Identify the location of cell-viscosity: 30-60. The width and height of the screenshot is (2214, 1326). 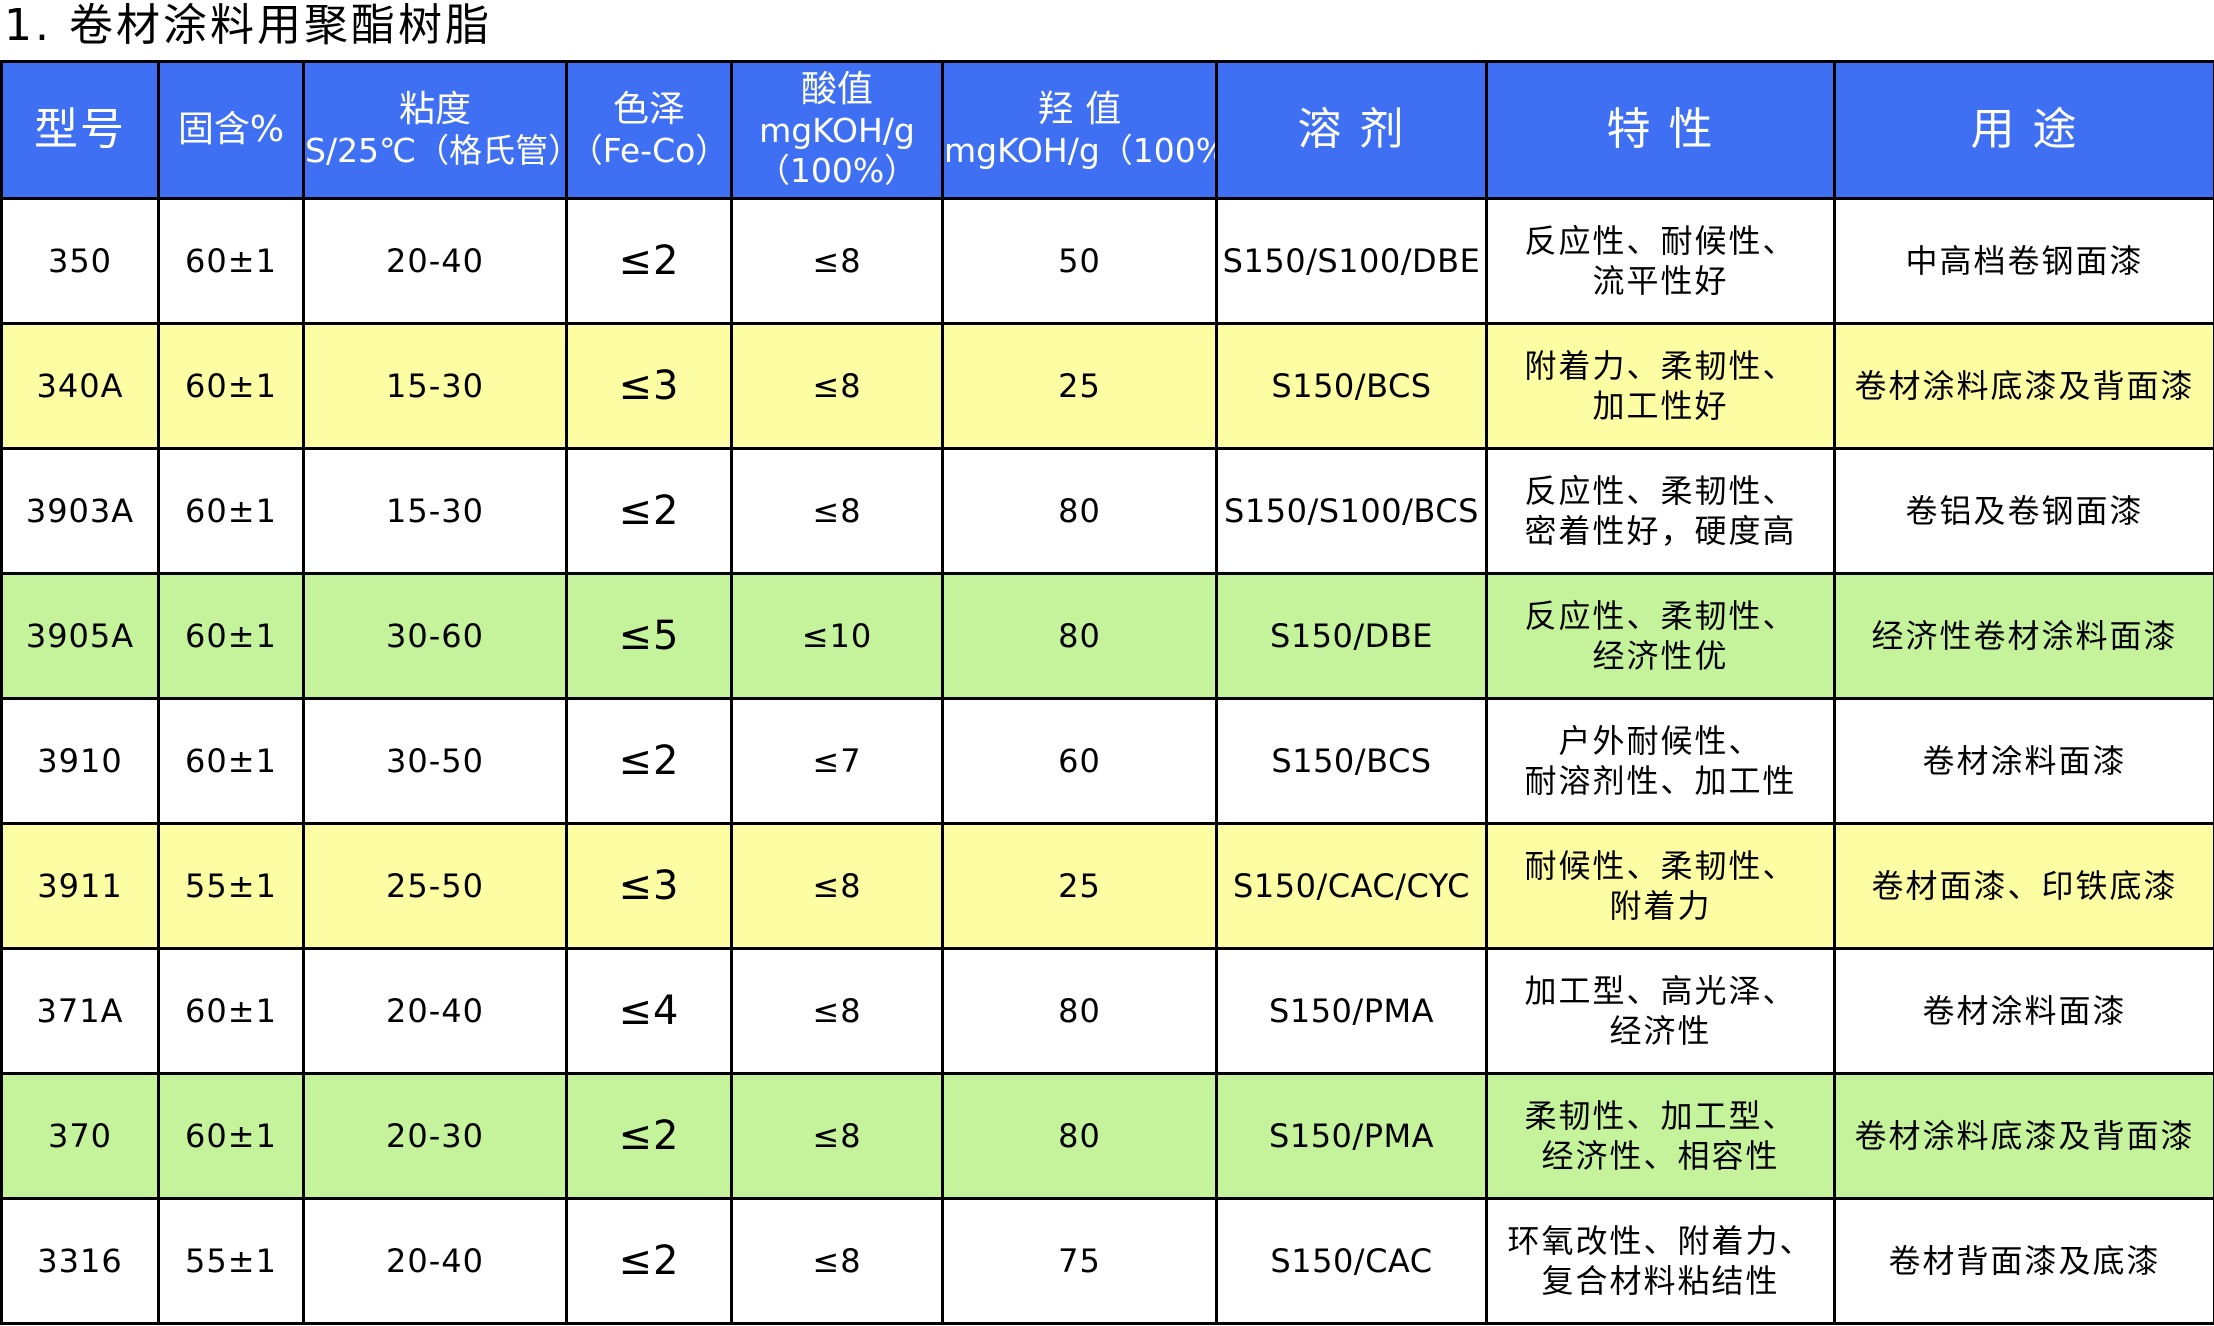
(435, 636).